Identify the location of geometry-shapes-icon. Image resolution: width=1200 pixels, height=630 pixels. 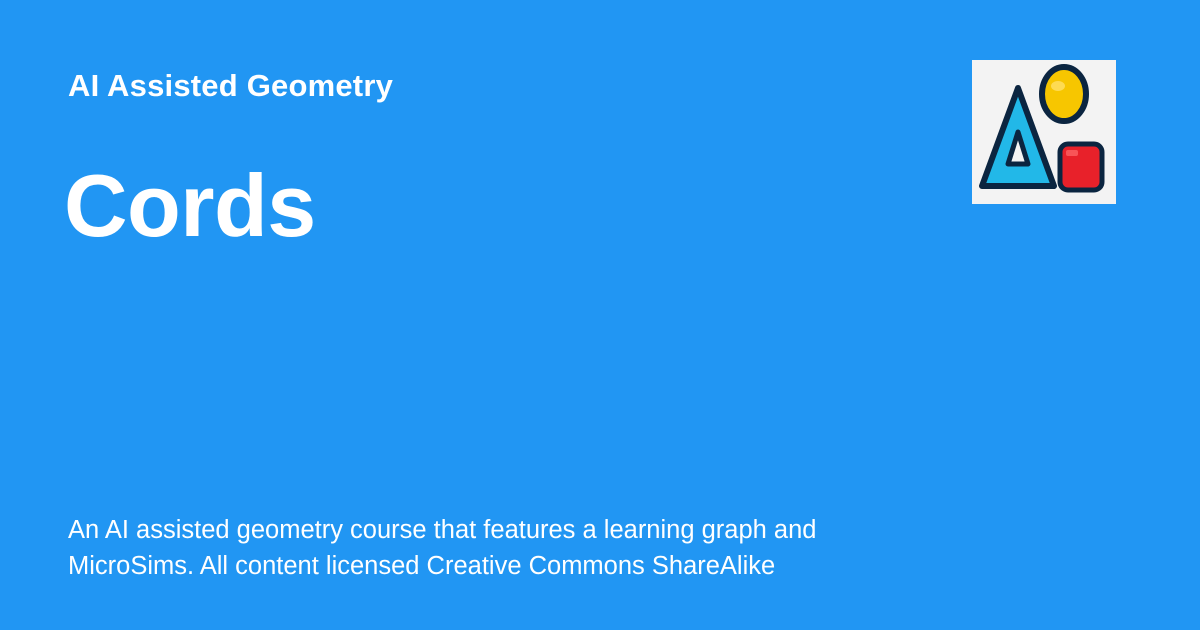
(1042, 128).